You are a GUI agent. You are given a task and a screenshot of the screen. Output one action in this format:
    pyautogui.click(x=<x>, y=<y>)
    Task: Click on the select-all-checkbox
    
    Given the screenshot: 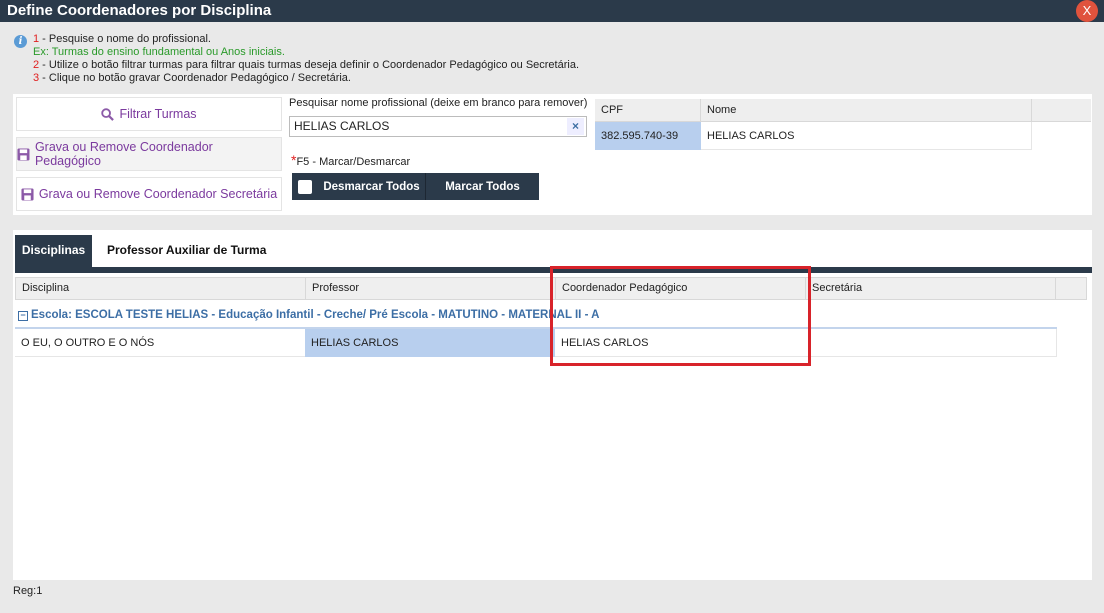 What is the action you would take?
    pyautogui.click(x=305, y=186)
    